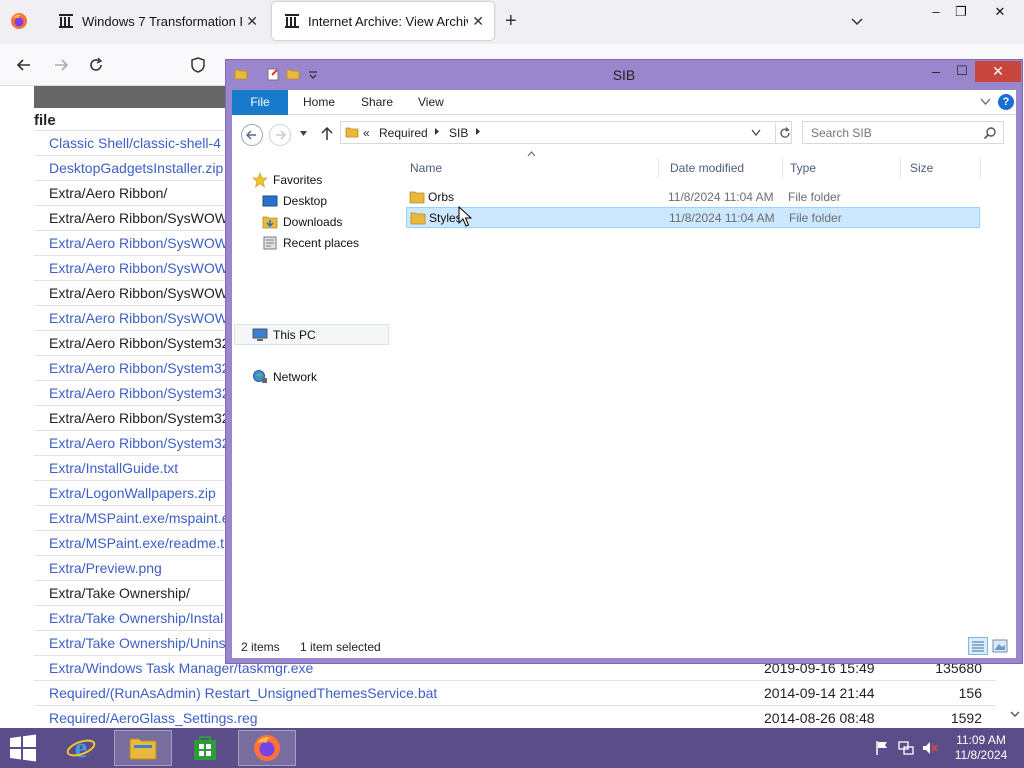  I want to click on tab-internet-archive: Internet Archive: View Archive ✕, so click(383, 21).